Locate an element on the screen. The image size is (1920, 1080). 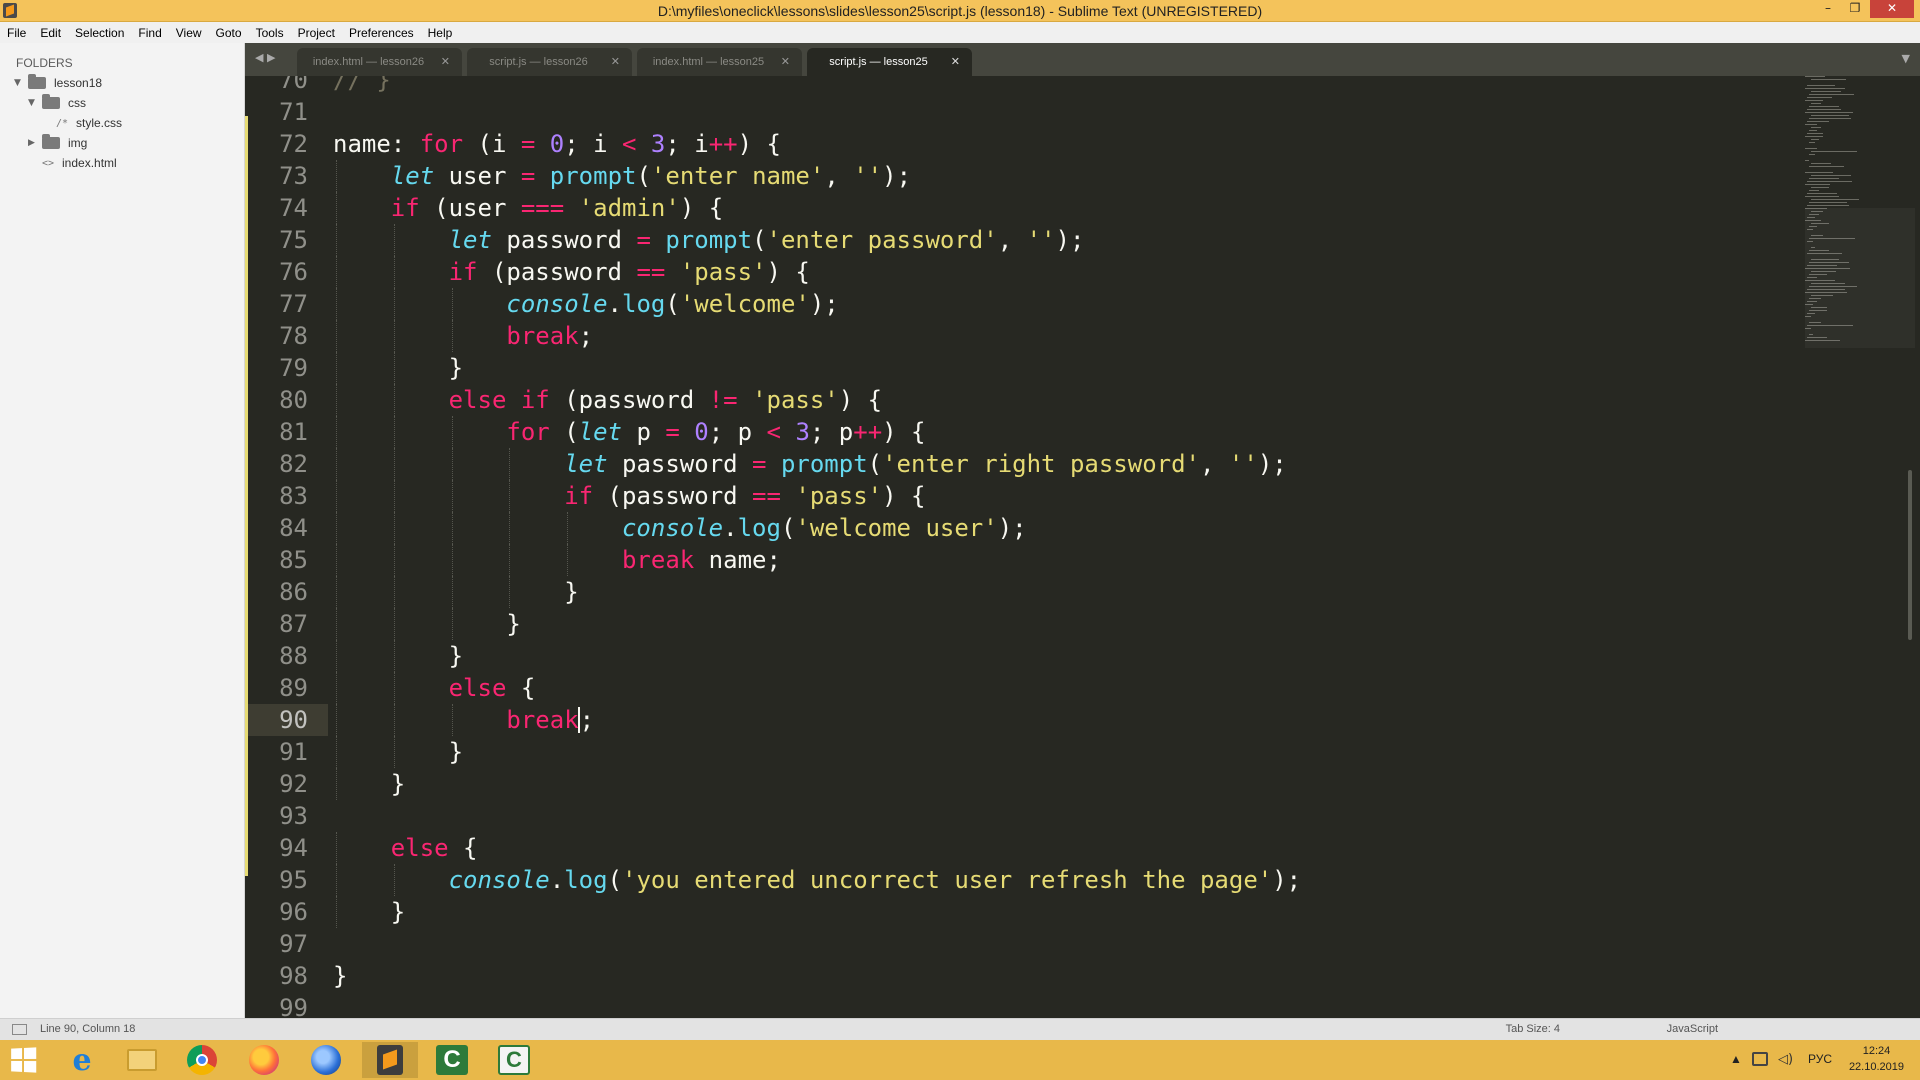
close-button: ✕ is located at coordinates (1892, 9).